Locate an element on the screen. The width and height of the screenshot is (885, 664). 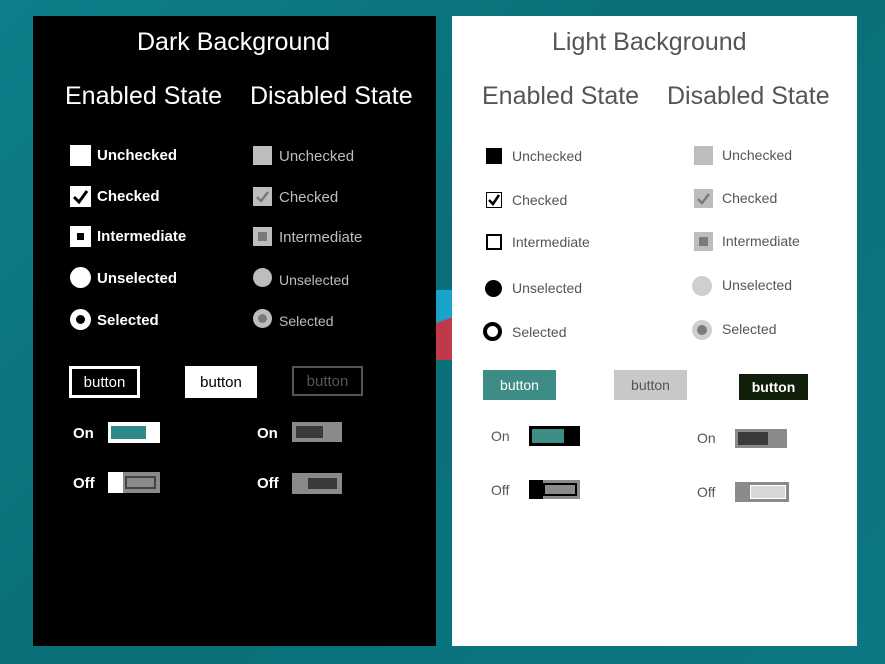
panel-title: Dark Background is located at coordinates (234, 42).